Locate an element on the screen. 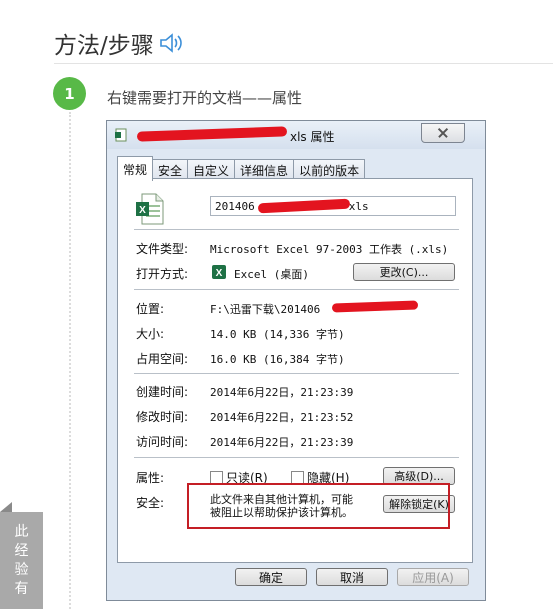 Image resolution: width=553 pixels, height=609 pixels. tab-general: 常规 is located at coordinates (135, 168).